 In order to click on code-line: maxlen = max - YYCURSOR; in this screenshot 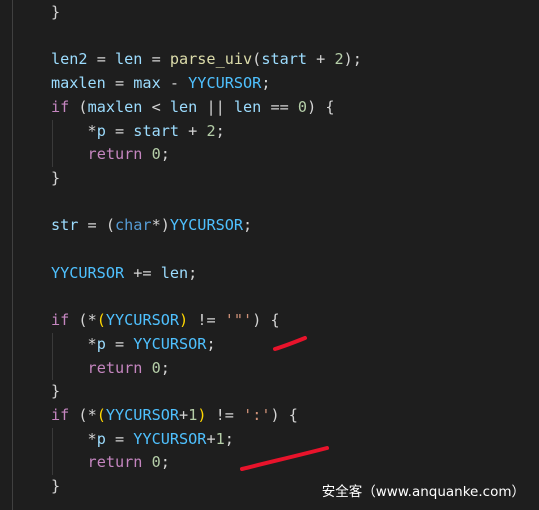, I will do `click(142, 84)`.